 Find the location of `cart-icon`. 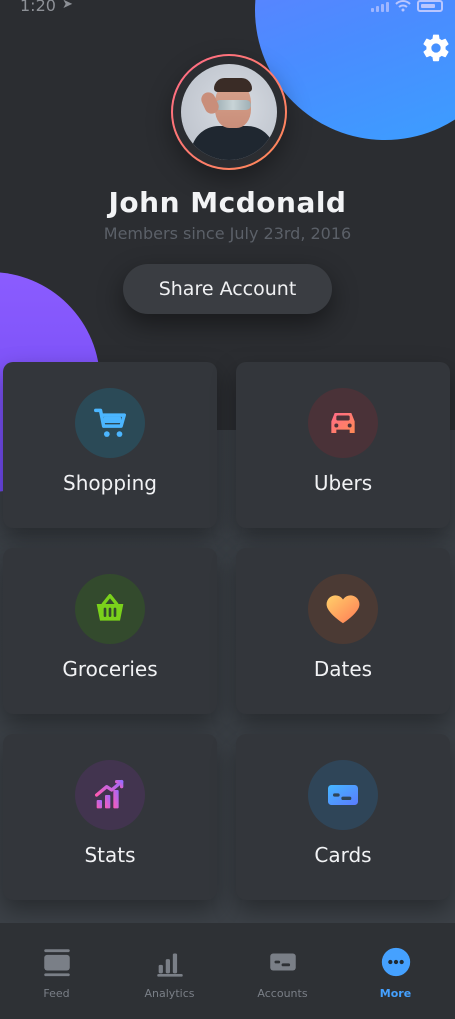

cart-icon is located at coordinates (110, 422).